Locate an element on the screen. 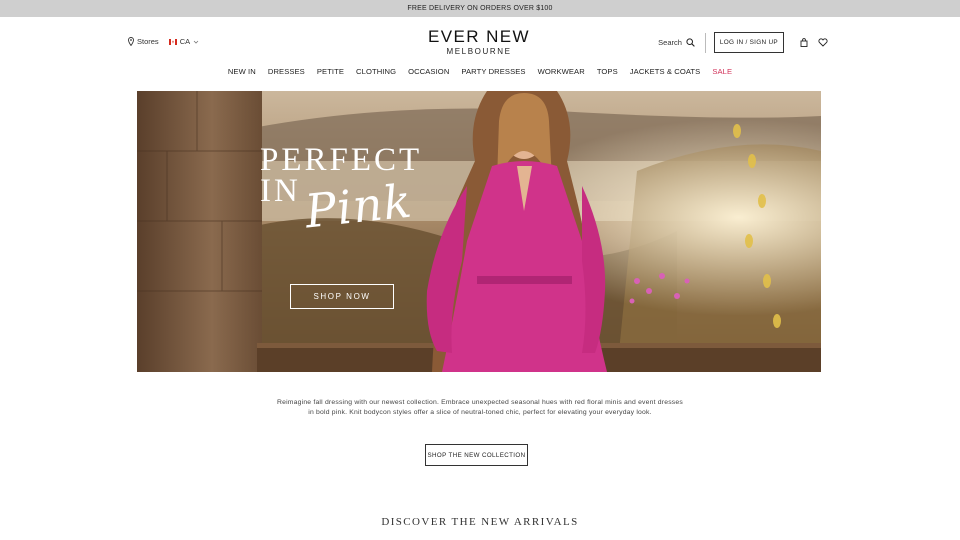 The width and height of the screenshot is (960, 540). nav-item-petite: PETITE is located at coordinates (330, 71).